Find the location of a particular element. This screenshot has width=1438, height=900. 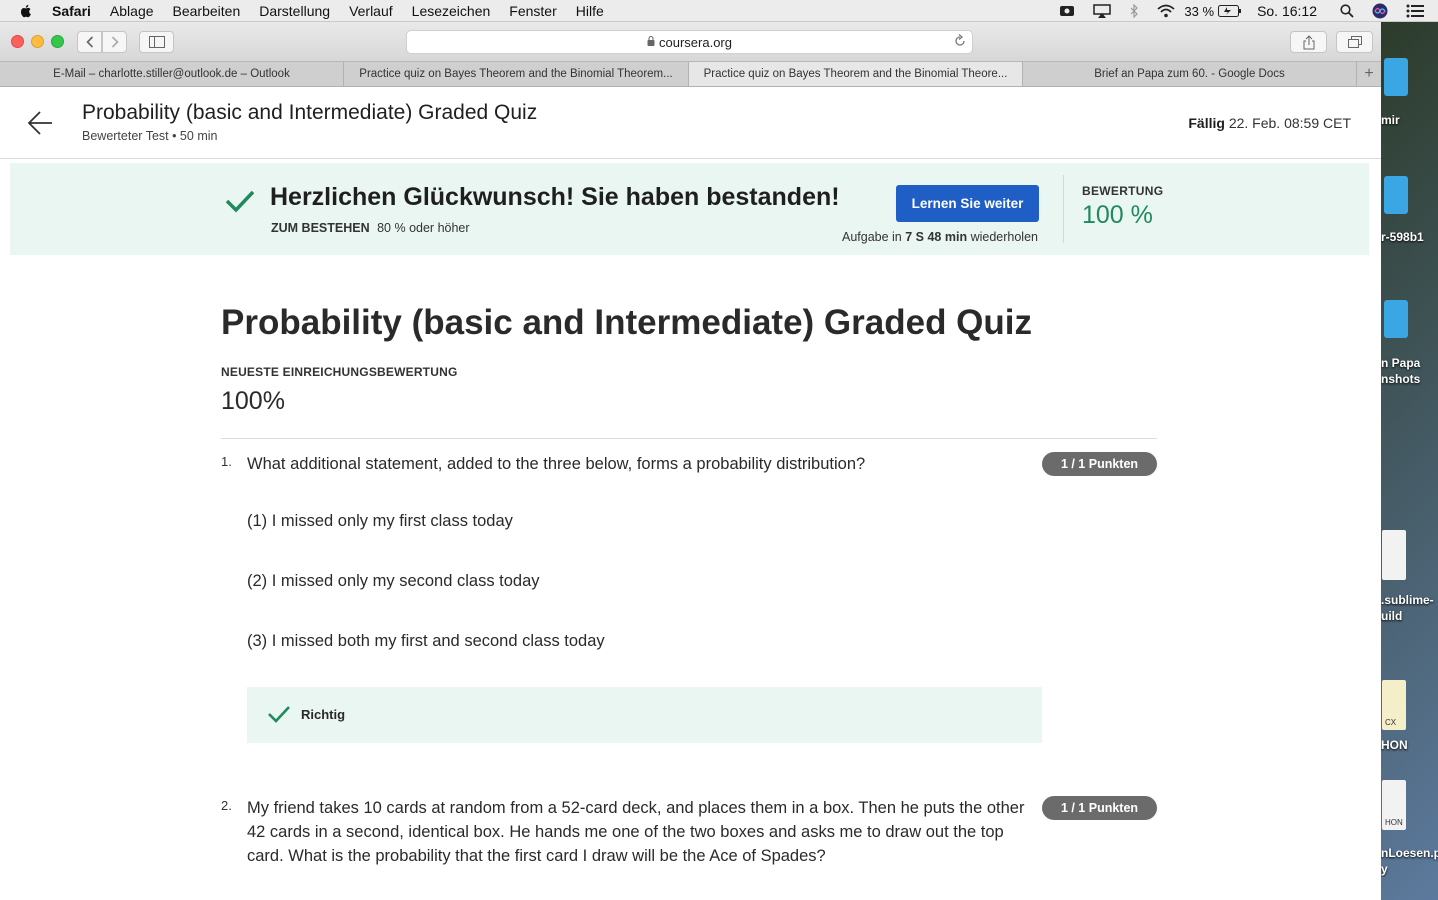

feedback-label: Richtig is located at coordinates (323, 714).